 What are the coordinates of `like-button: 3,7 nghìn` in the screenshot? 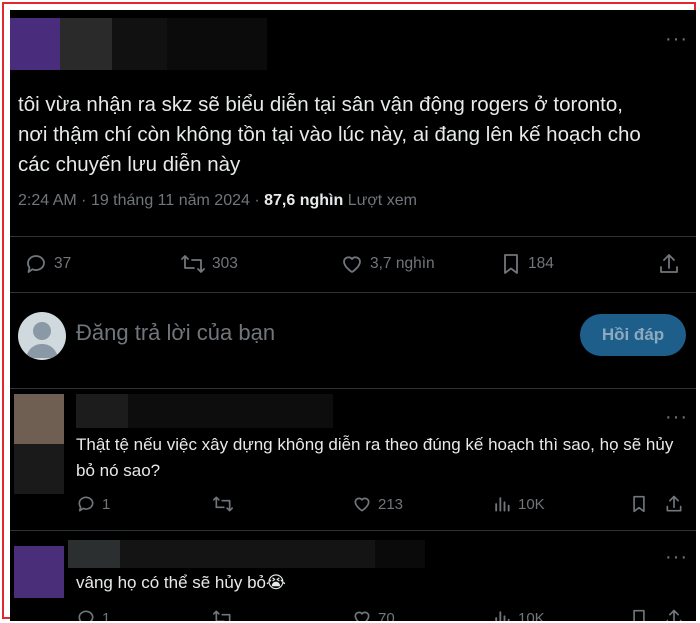 It's located at (387, 264).